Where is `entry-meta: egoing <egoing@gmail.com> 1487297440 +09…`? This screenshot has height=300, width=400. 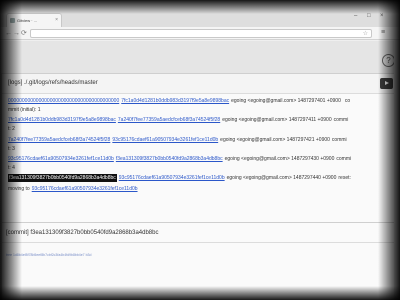
entry-meta: egoing <egoing@gmail.com> 1487297440 +09… is located at coordinates (281, 178).